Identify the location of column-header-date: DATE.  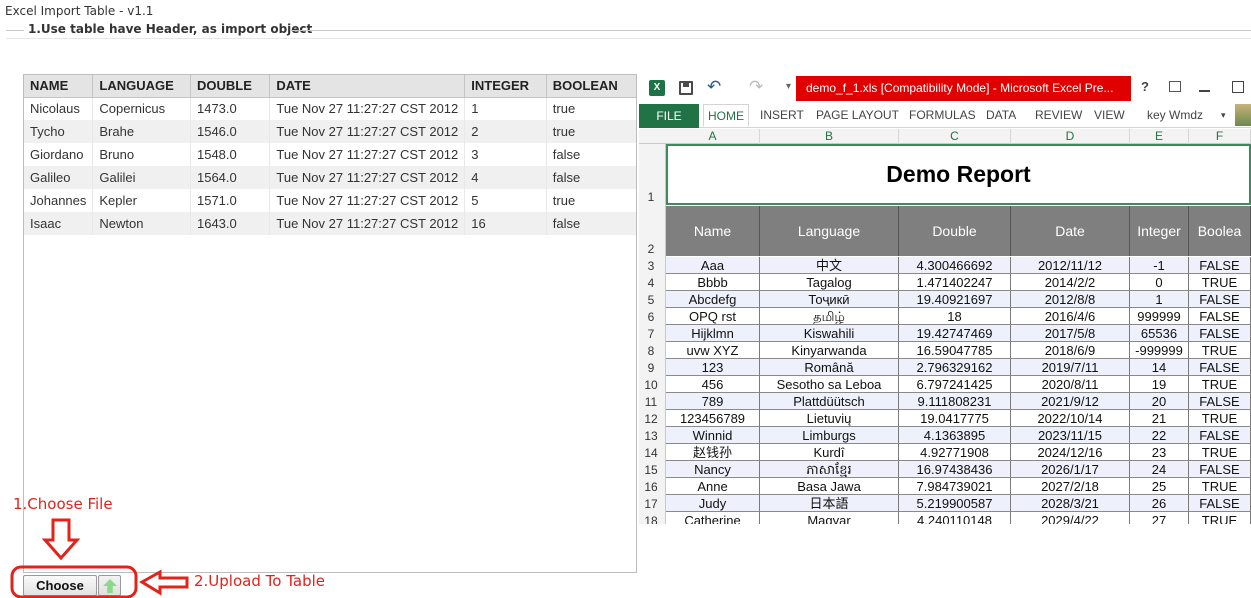
(367, 86).